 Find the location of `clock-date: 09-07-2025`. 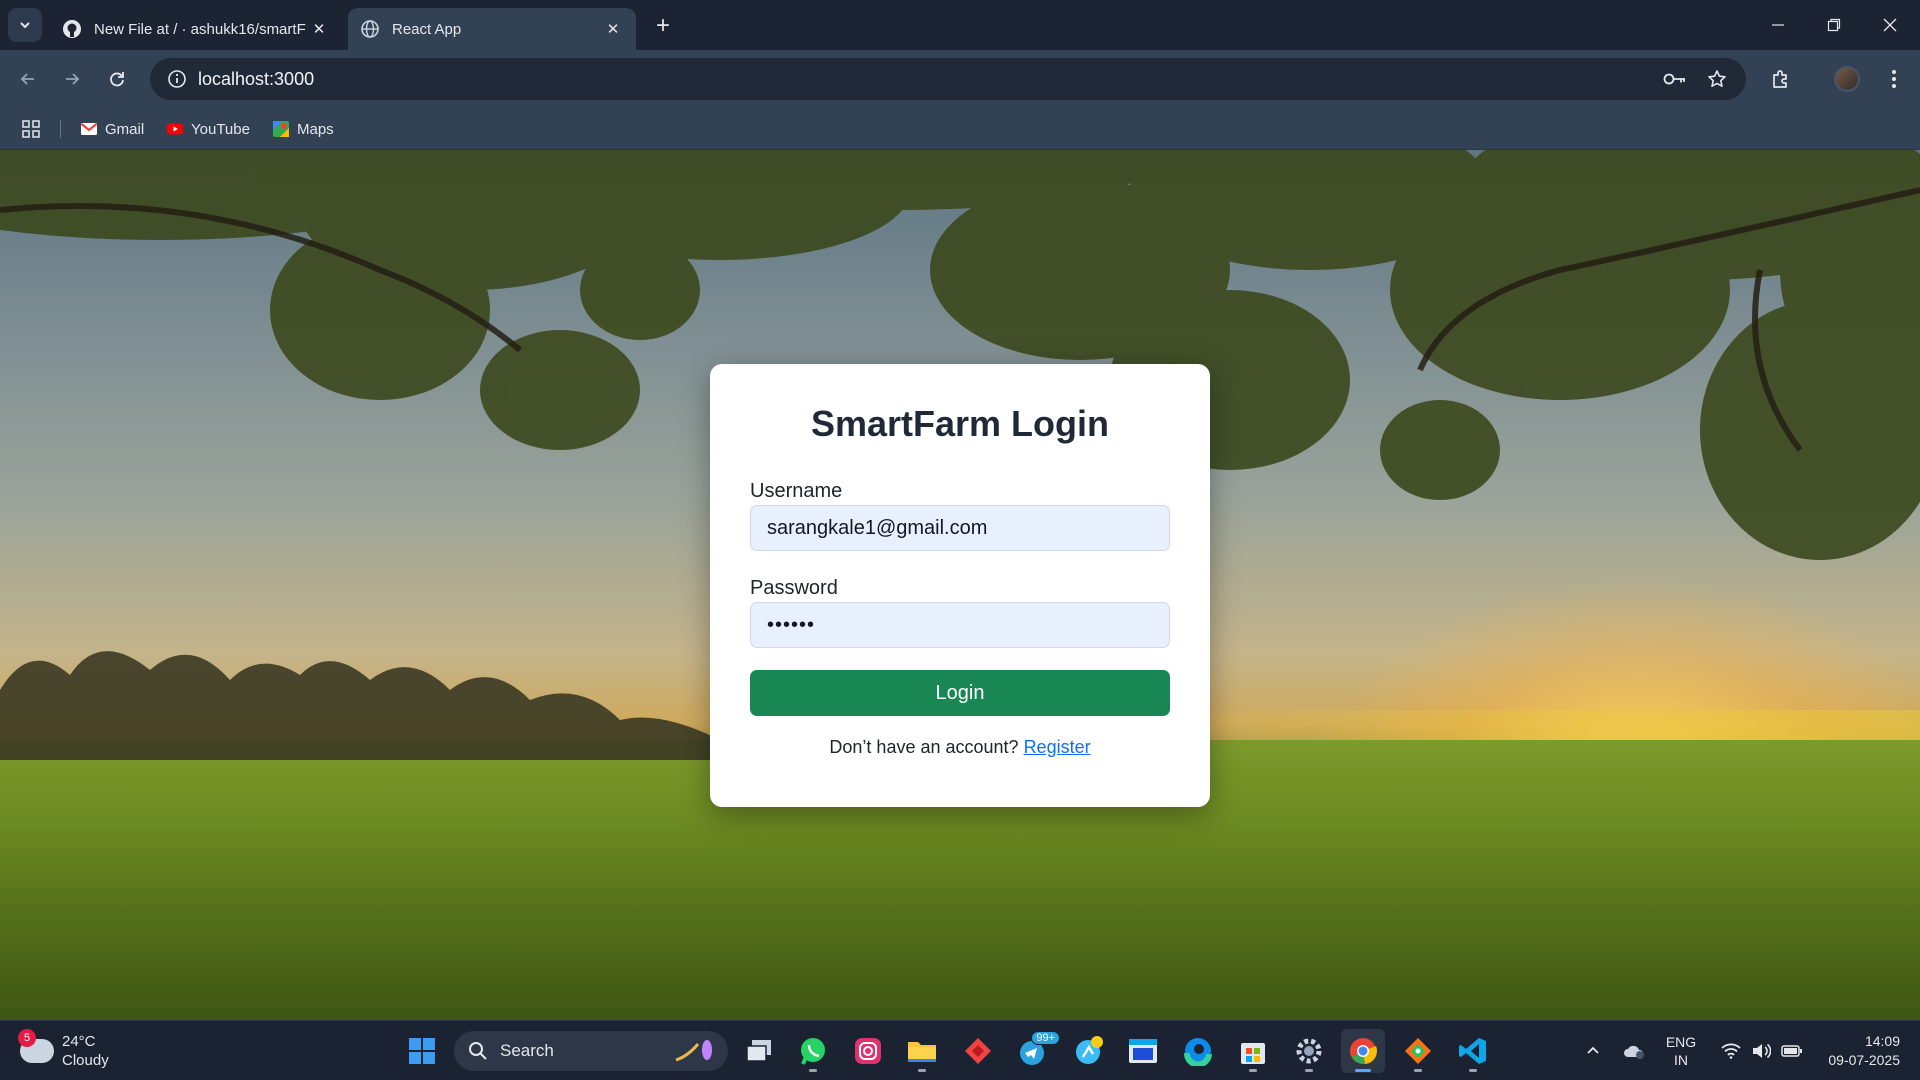

clock-date: 09-07-2025 is located at coordinates (1864, 1060).